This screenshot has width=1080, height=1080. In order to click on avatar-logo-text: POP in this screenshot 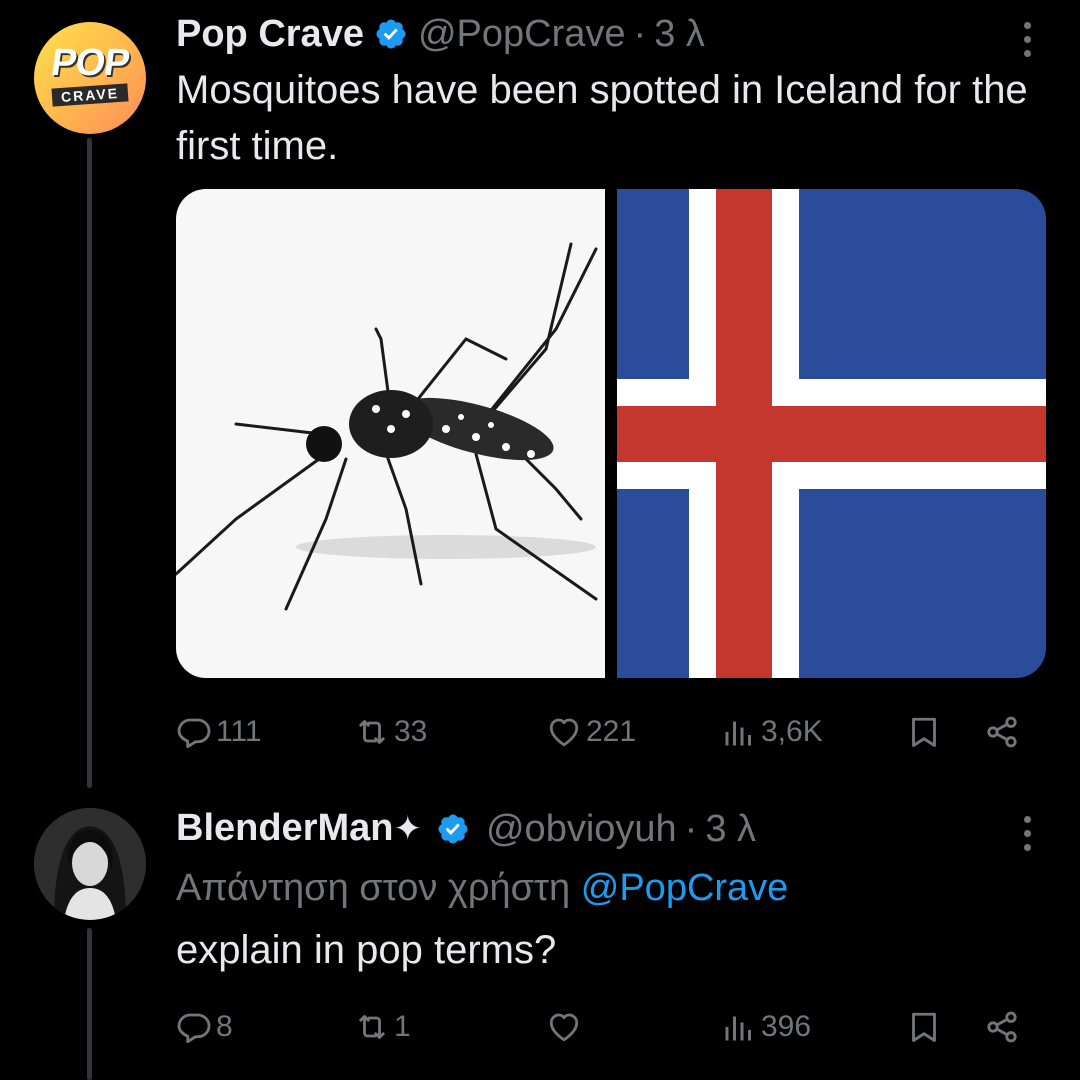, I will do `click(90, 63)`.